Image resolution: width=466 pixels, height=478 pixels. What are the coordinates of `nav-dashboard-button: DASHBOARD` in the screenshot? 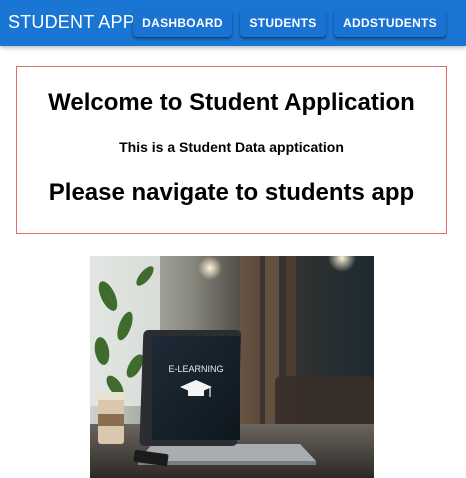 It's located at (182, 23).